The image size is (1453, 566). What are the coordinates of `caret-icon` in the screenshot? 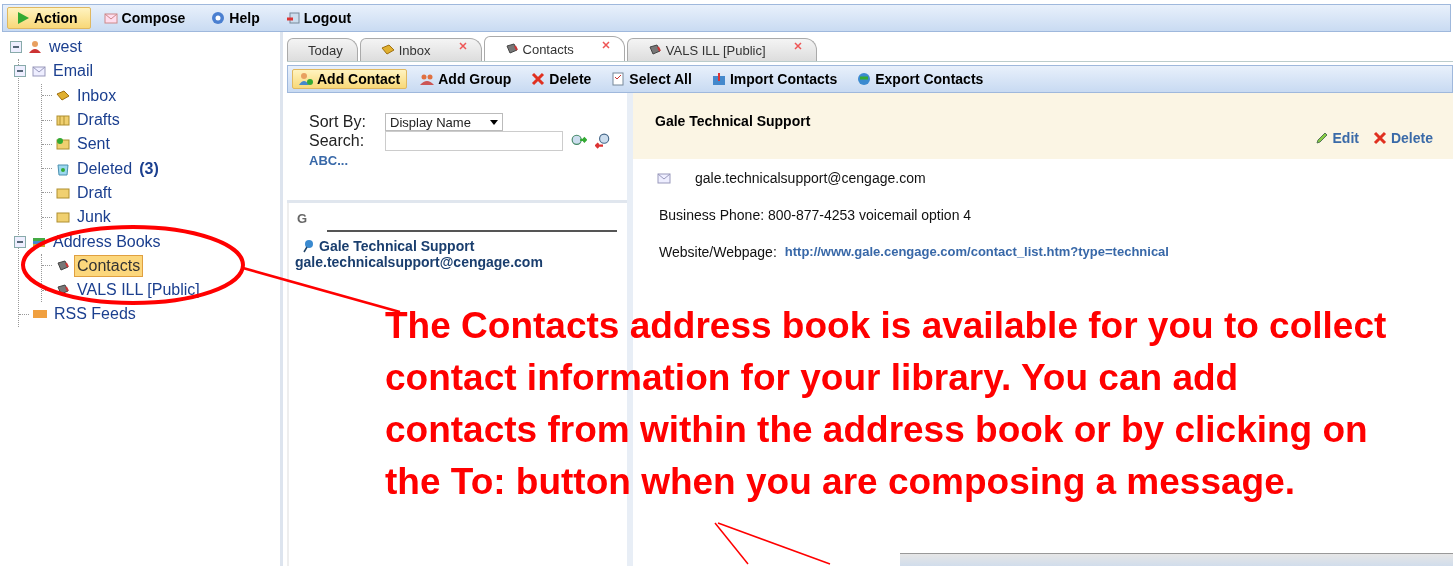 It's located at (494, 122).